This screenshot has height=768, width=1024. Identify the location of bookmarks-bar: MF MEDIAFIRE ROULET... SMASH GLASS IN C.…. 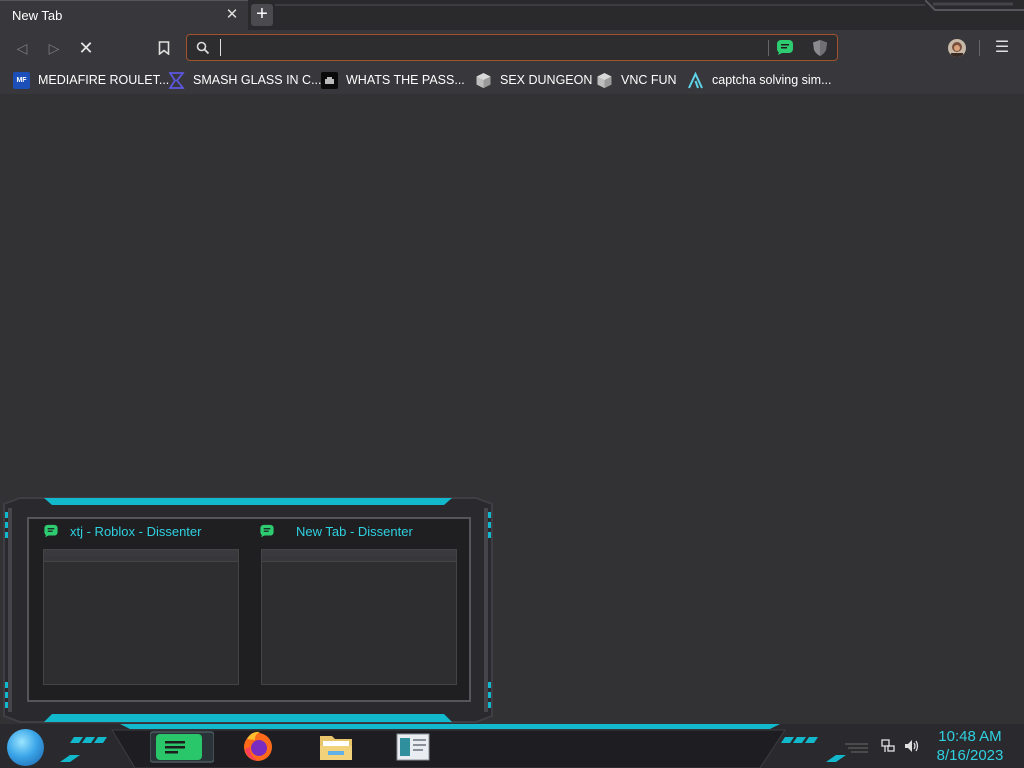
(512, 80).